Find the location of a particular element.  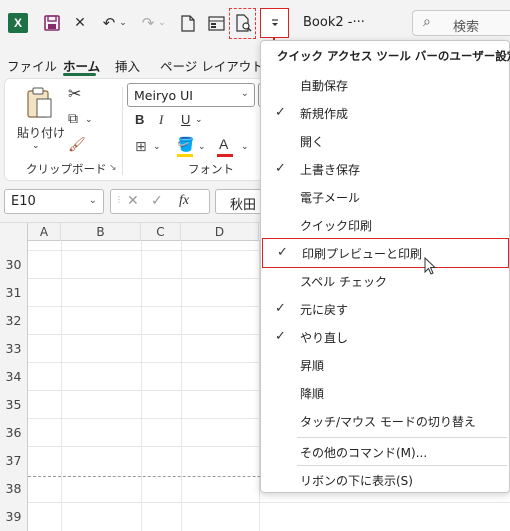

excel-logo-icon: X is located at coordinates (18, 23).